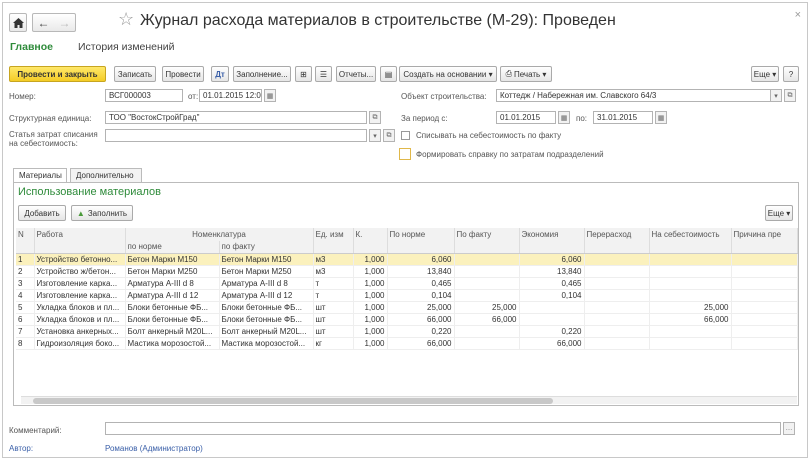  Describe the element at coordinates (323, 74) in the screenshot. I see `list-icon: ☰` at that location.